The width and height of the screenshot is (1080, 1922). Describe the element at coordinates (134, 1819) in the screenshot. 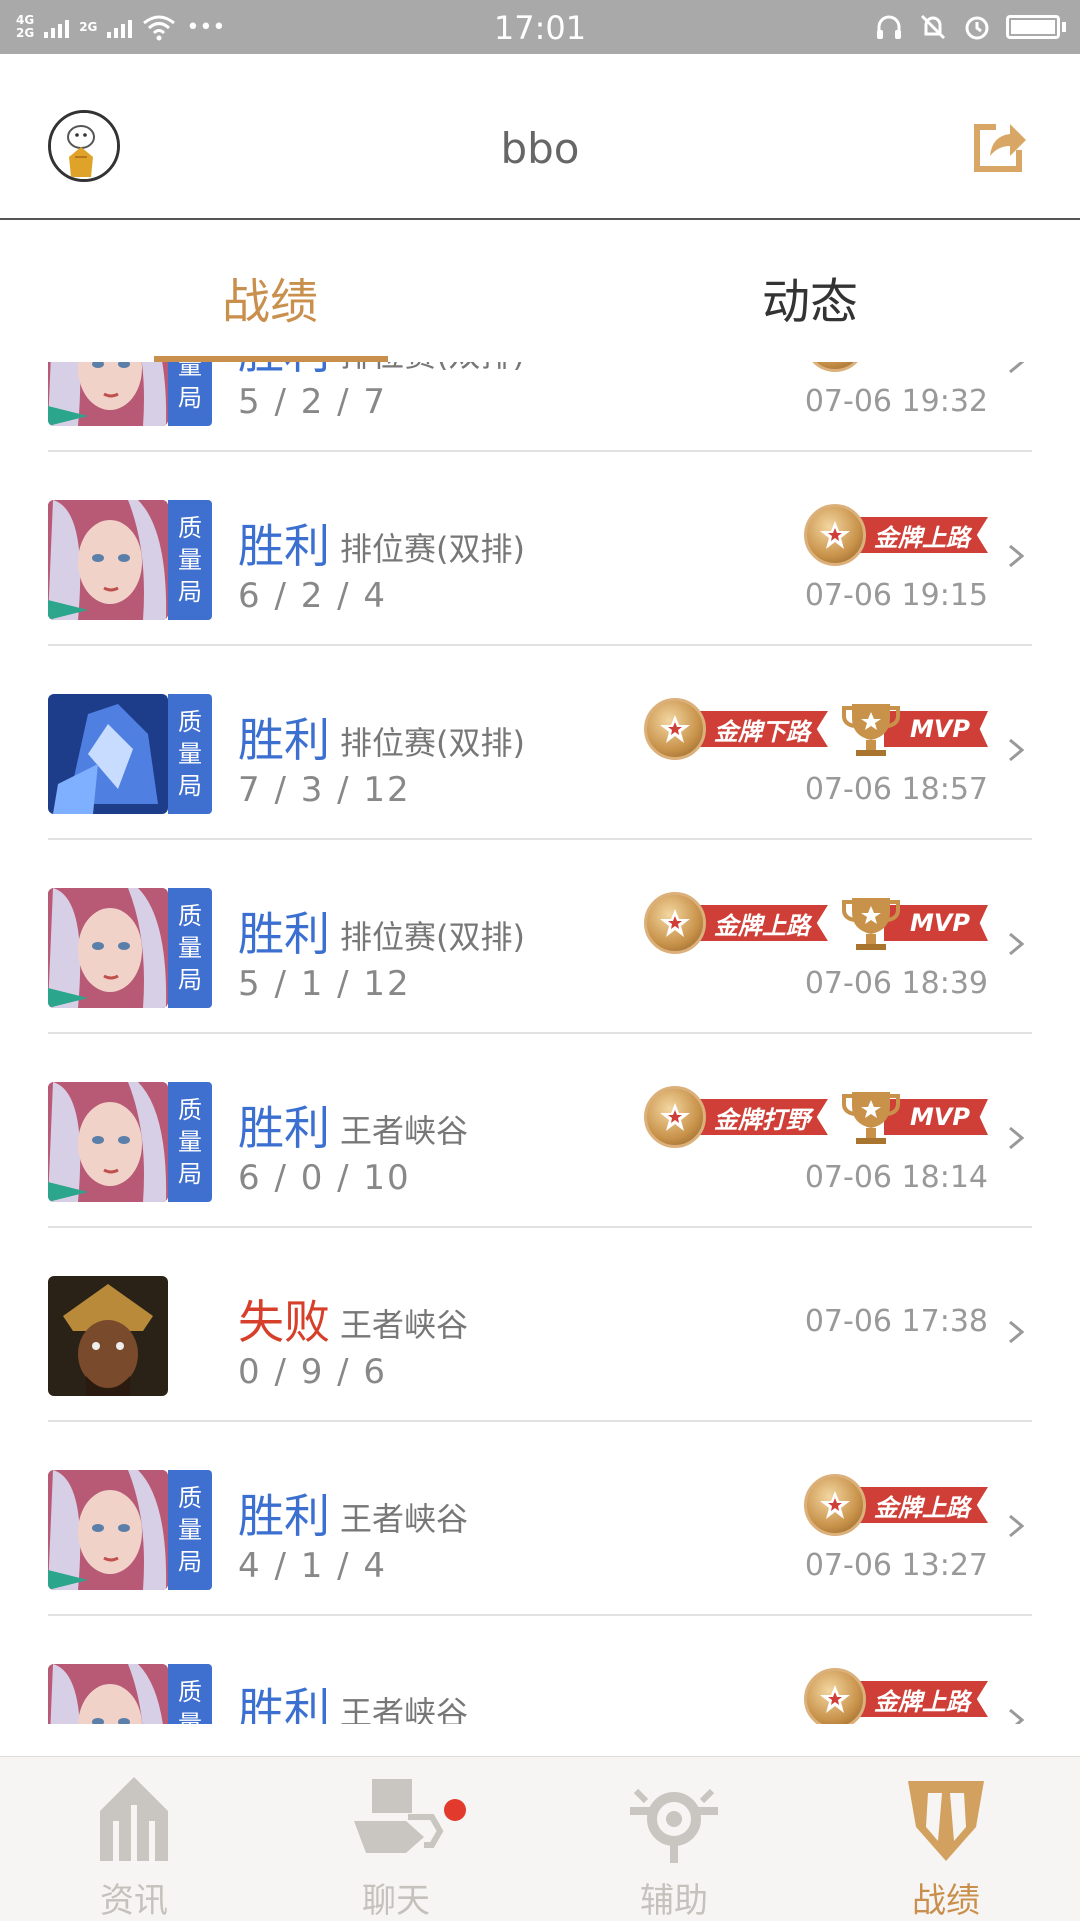

I see `news-icon` at that location.